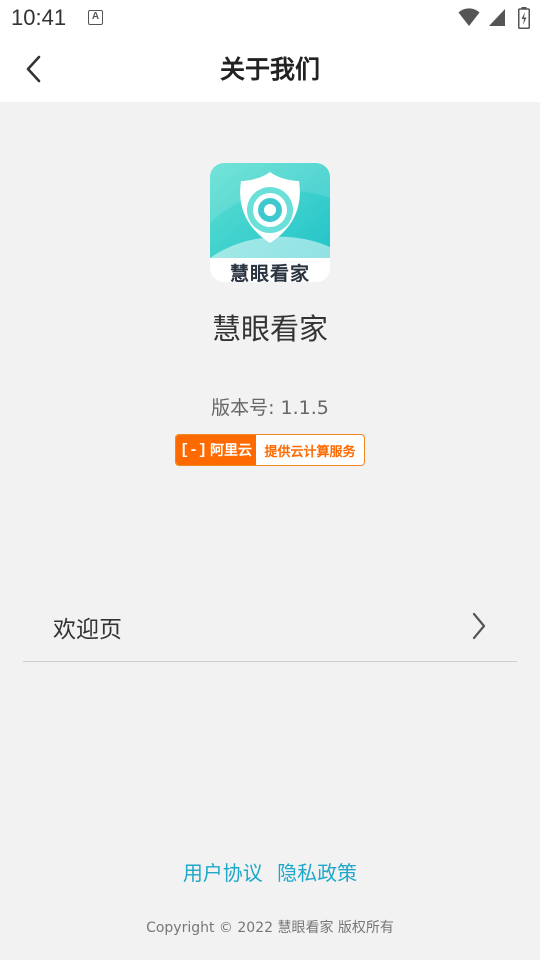 The height and width of the screenshot is (960, 540). What do you see at coordinates (269, 272) in the screenshot?
I see `logo-text: 慧眼看家` at bounding box center [269, 272].